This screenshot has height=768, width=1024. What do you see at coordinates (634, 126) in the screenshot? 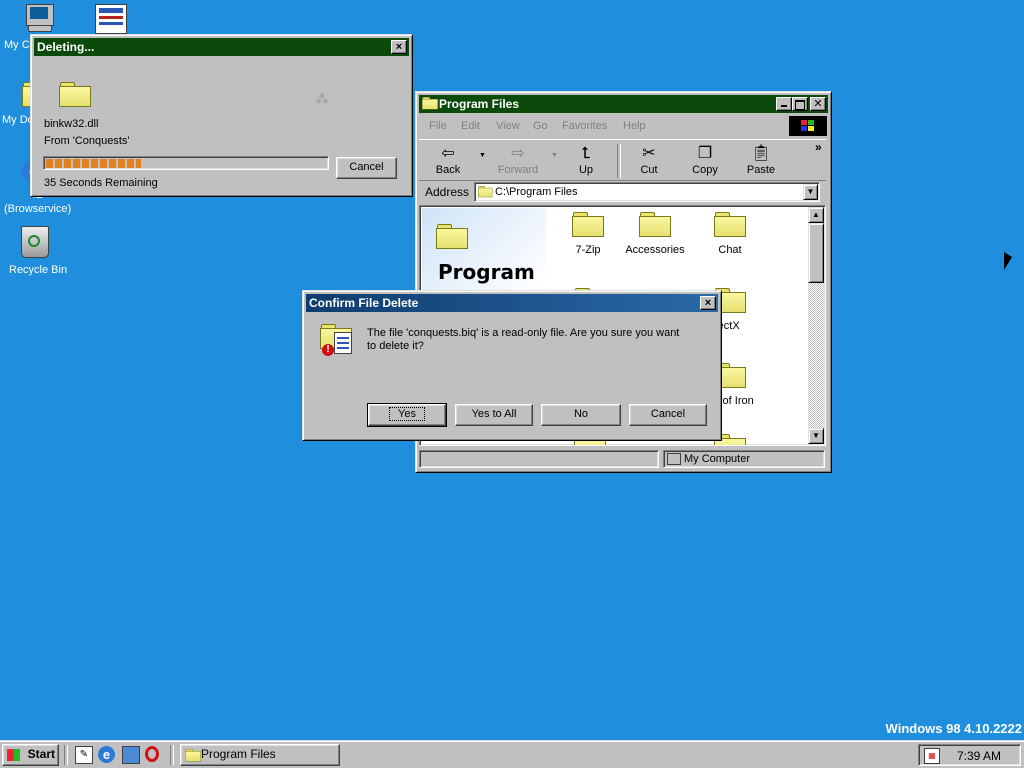
I see `menu-help: Help` at bounding box center [634, 126].